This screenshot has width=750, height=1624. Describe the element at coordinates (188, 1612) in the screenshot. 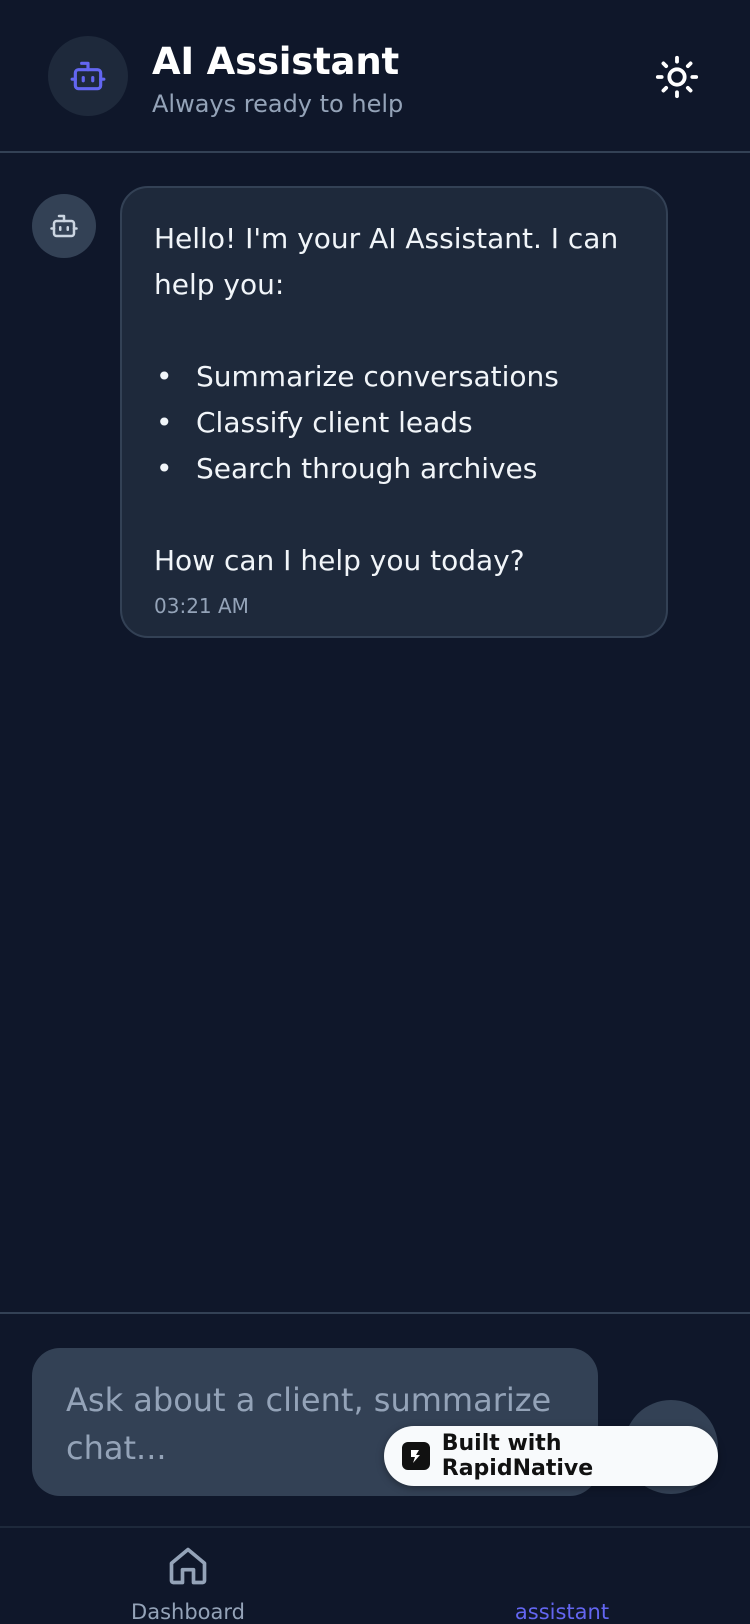

I see `nav-label-dashboard: Dashboard` at that location.